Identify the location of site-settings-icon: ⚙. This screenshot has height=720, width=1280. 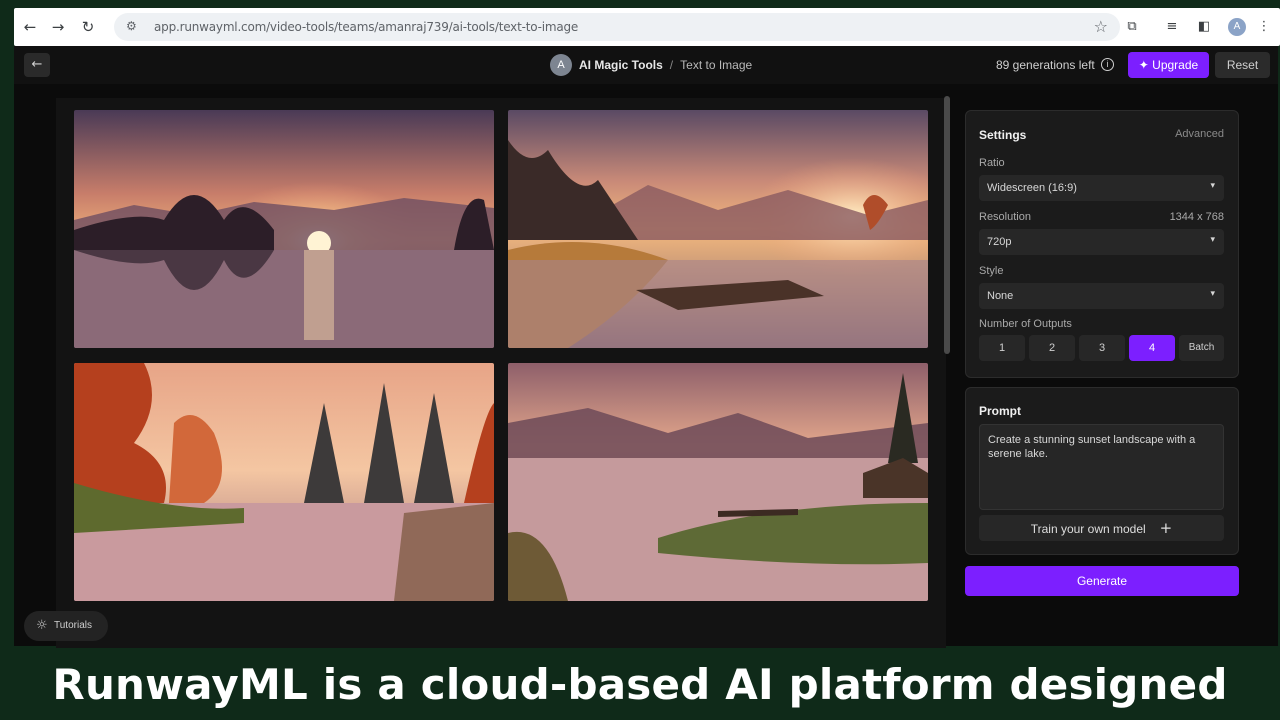
(131, 26).